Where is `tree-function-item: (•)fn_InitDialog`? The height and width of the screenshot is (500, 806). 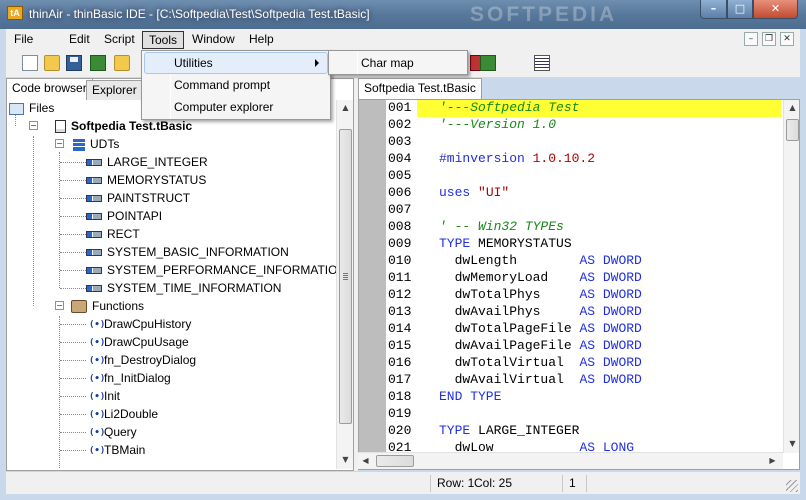 tree-function-item: (•)fn_InitDialog is located at coordinates (130, 378).